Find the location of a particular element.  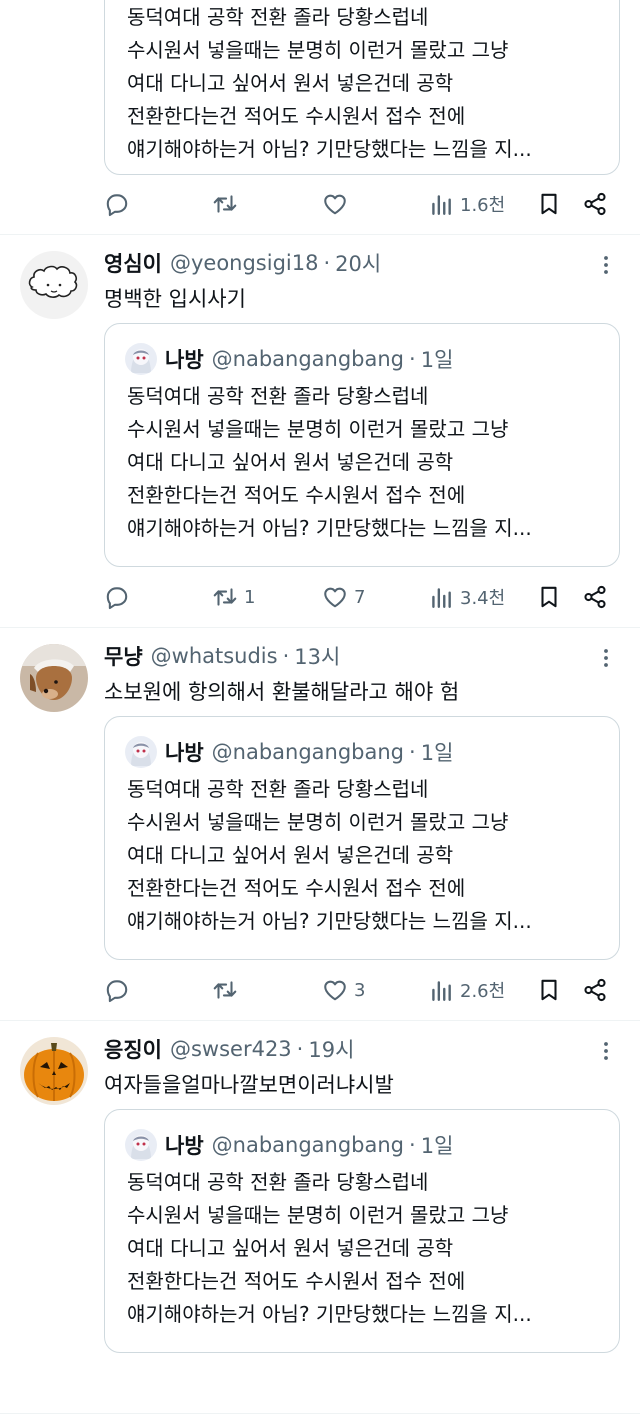

views-button: 3.4천 is located at coordinates (466, 597).